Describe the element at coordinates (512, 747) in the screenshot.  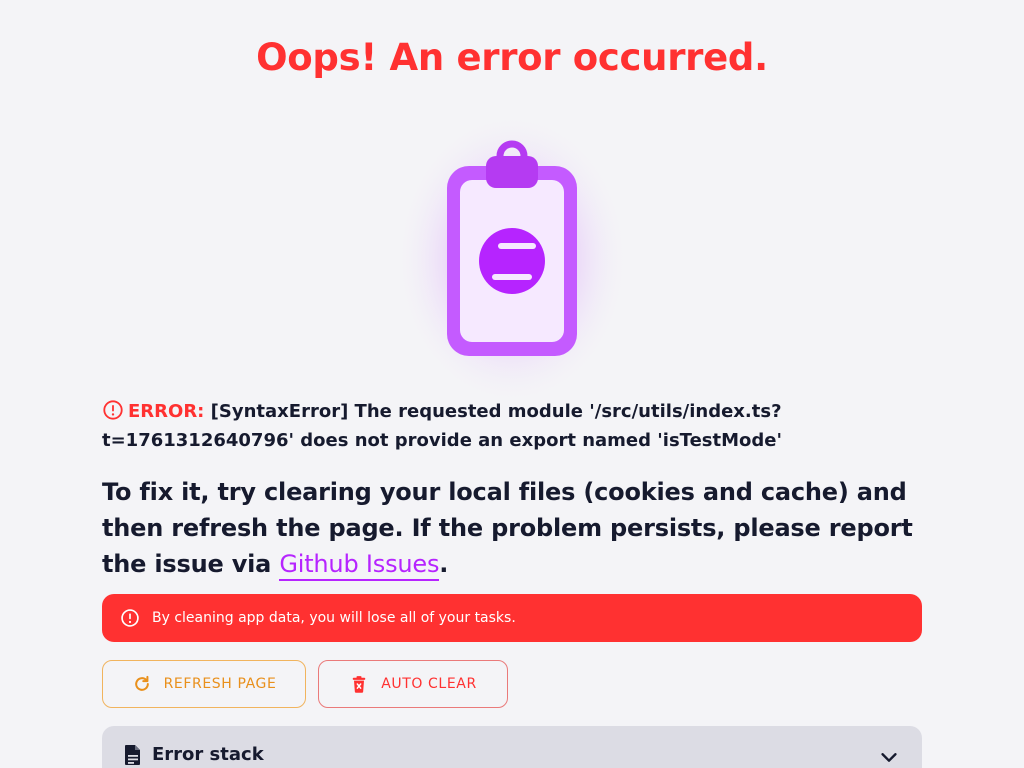
I see `error-stack-accordion: Error stack` at that location.